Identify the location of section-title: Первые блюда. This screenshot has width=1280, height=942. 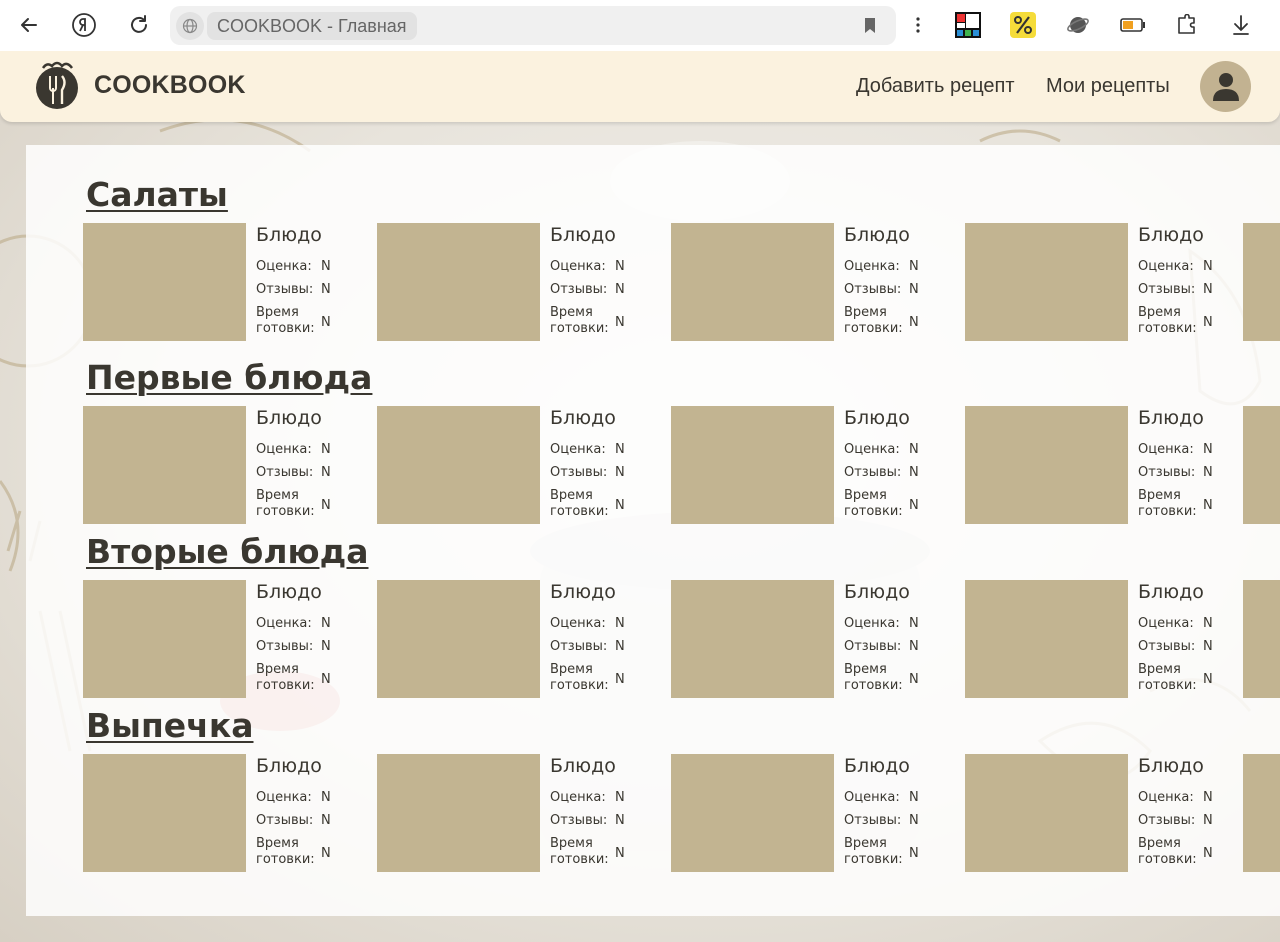
(229, 377).